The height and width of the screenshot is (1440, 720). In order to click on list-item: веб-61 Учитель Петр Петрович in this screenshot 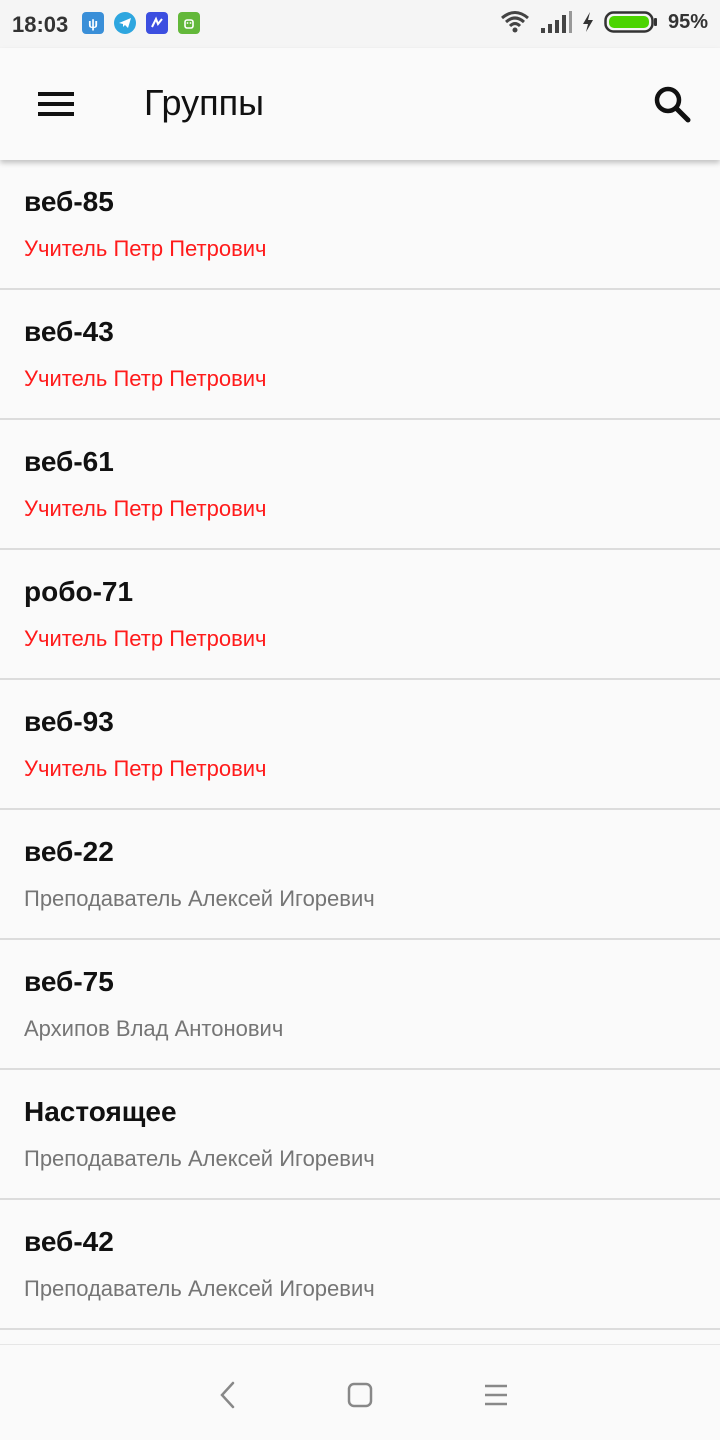, I will do `click(360, 485)`.